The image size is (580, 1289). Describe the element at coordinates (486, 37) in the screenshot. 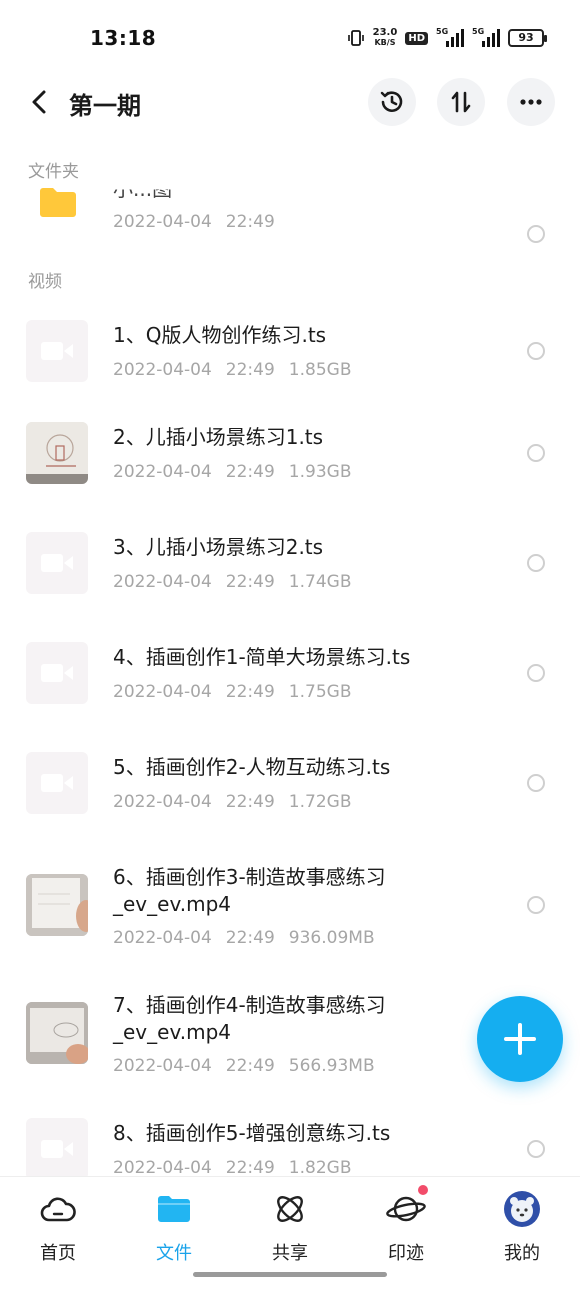

I see `signal-2-icon: 5G` at that location.